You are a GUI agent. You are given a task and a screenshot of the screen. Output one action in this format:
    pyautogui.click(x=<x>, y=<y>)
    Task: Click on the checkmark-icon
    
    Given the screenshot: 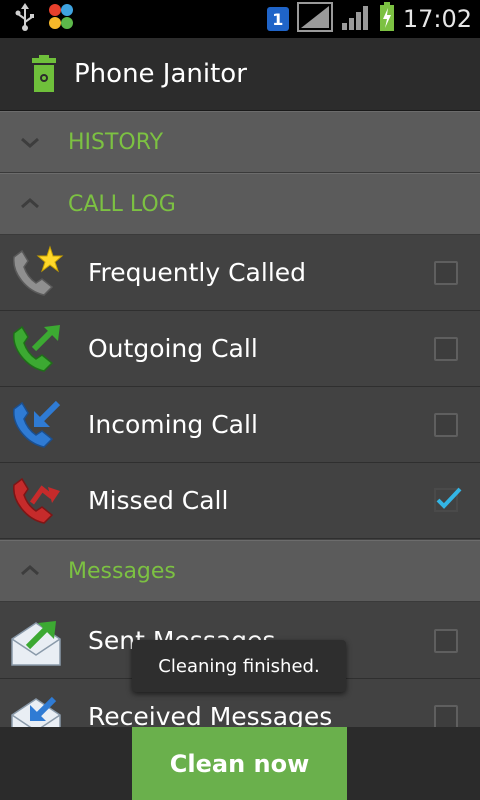 What is the action you would take?
    pyautogui.click(x=447, y=501)
    